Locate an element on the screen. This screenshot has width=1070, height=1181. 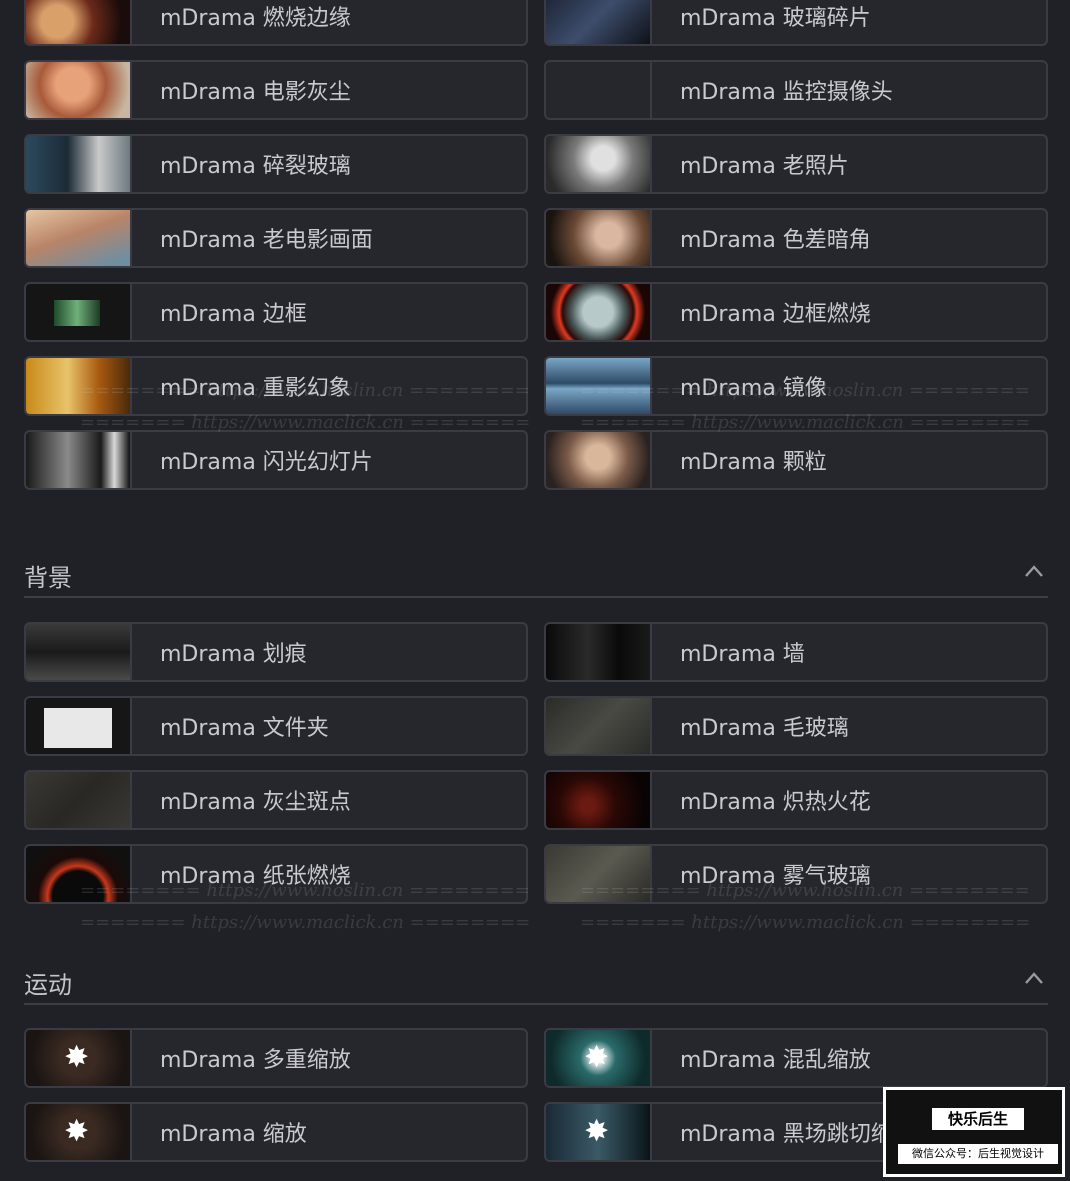
section-header-motion: 运动 is located at coordinates (536, 983).